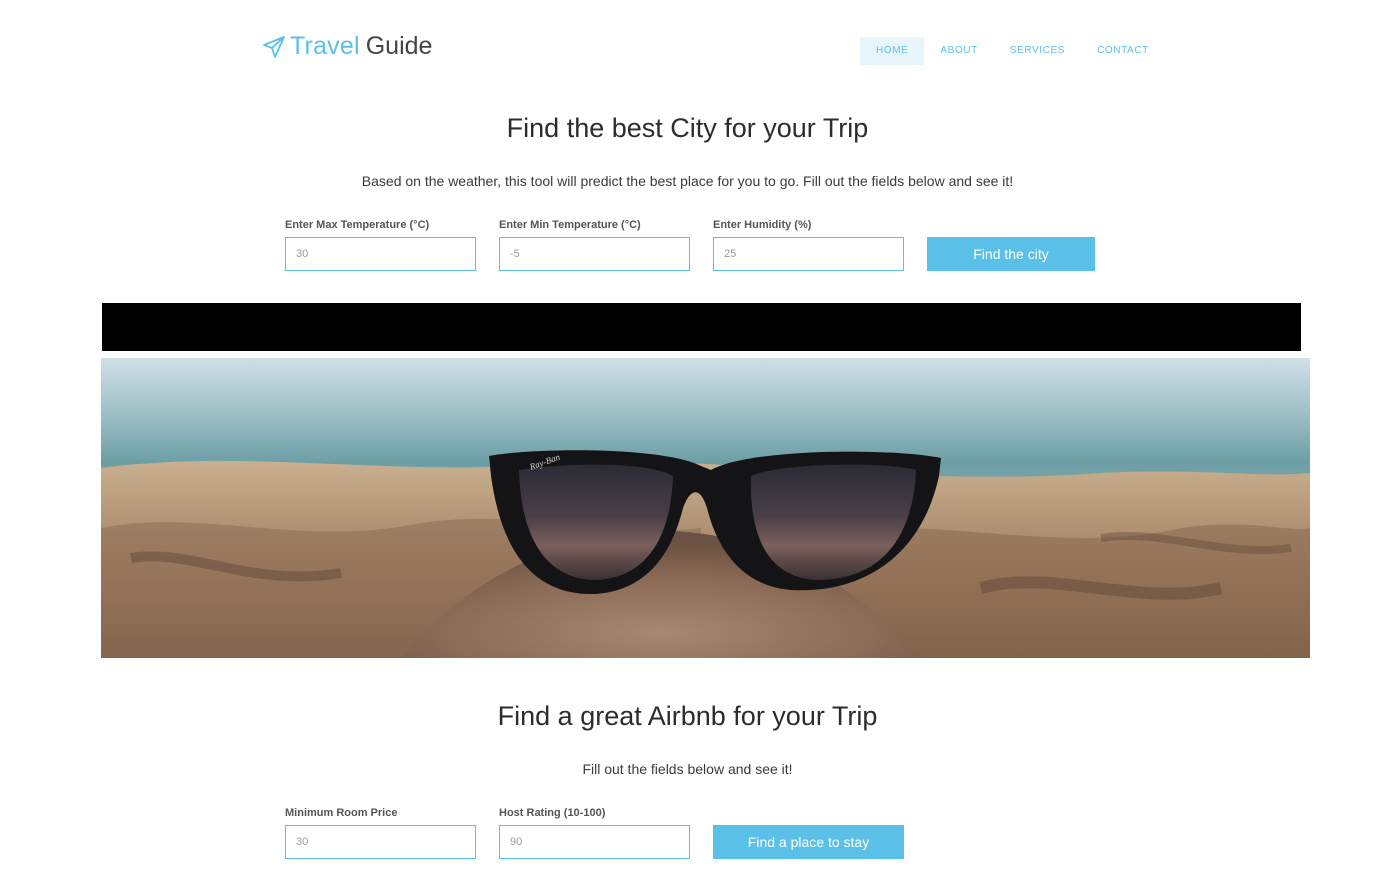 The image size is (1375, 888). I want to click on min-room-price-label: Minimum Room Price, so click(341, 813).